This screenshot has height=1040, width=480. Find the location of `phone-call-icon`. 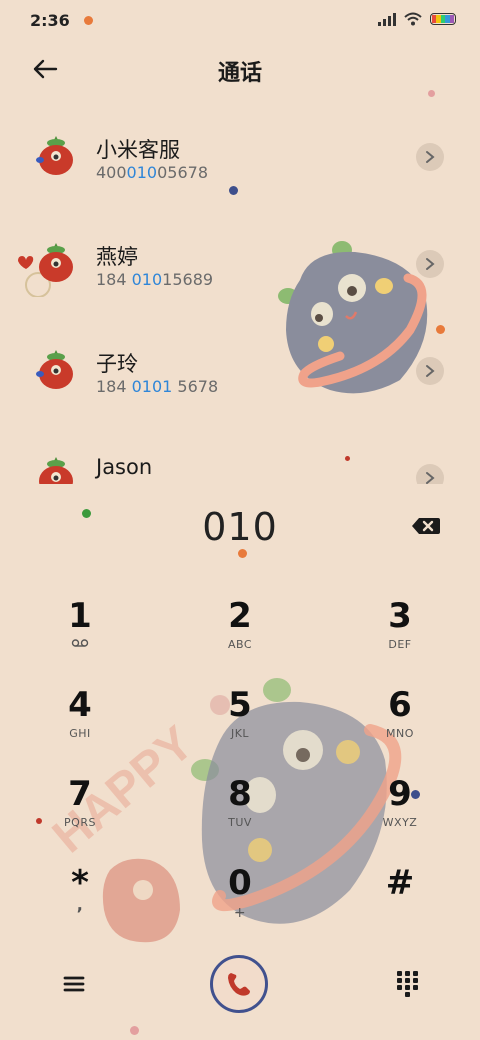

phone-call-icon is located at coordinates (239, 984).